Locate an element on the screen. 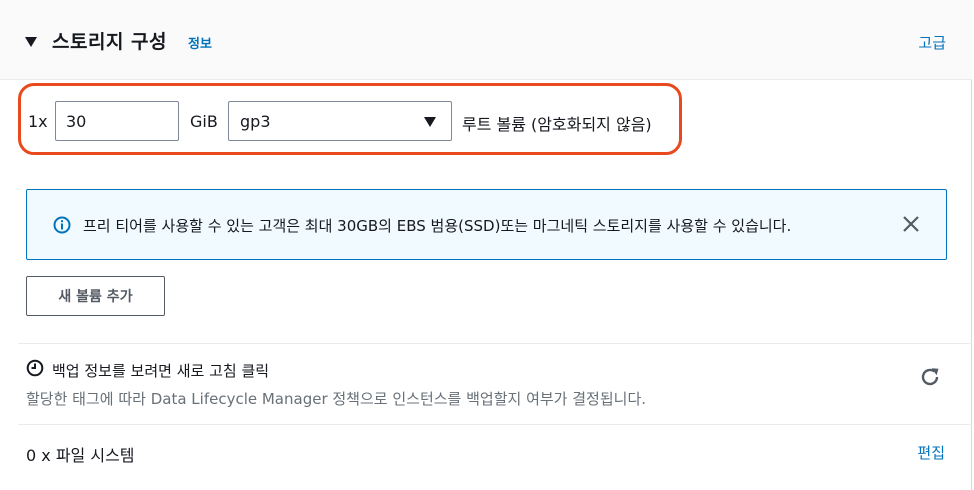 The height and width of the screenshot is (490, 974). refresh-icon is located at coordinates (930, 377).